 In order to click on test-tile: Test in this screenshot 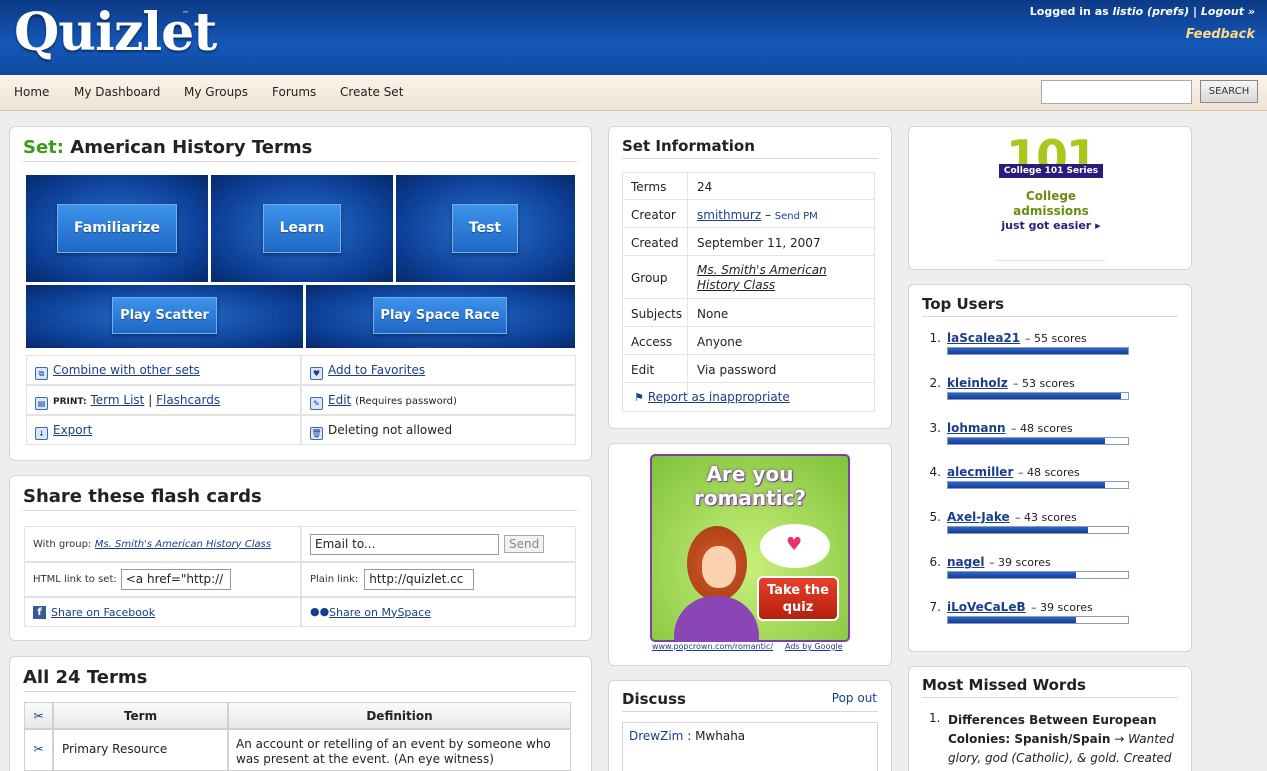, I will do `click(485, 228)`.